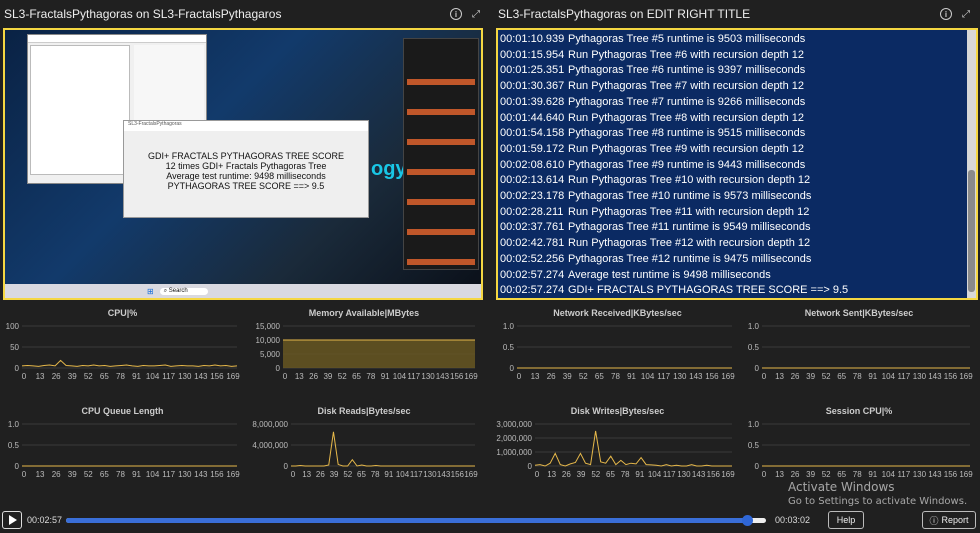 This screenshot has width=980, height=533. Describe the element at coordinates (955, 520) in the screenshot. I see `report-label: Report` at that location.